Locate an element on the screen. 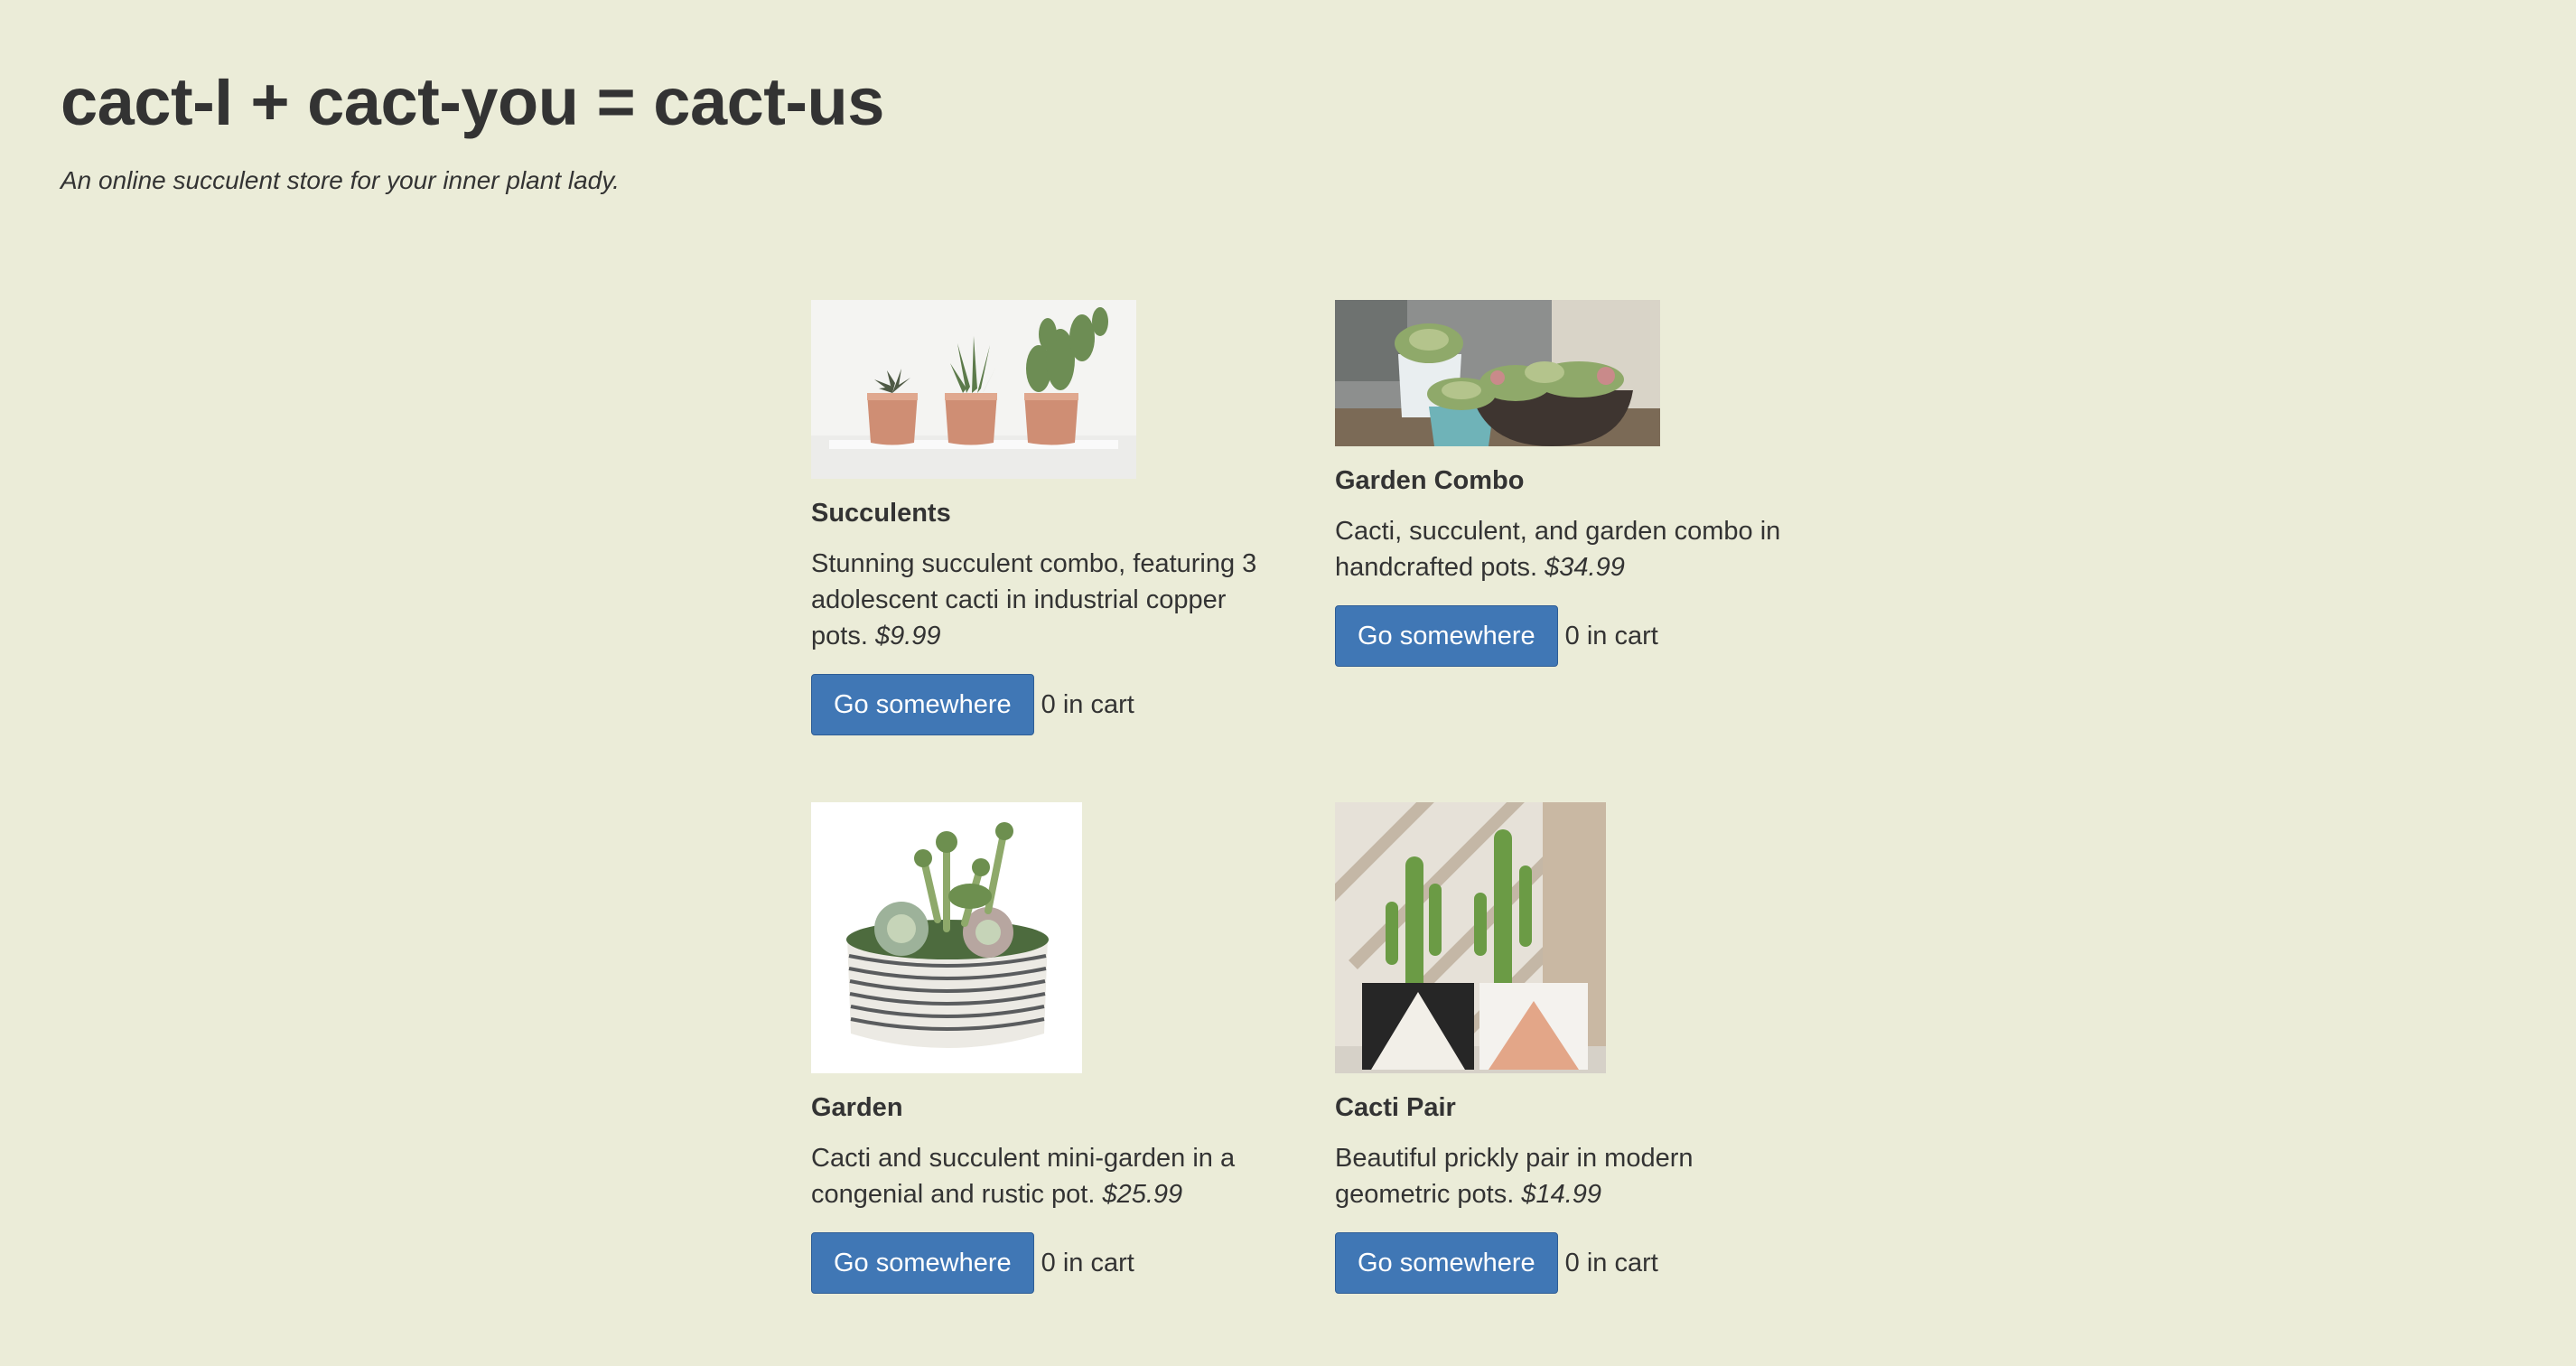 Image resolution: width=2576 pixels, height=1366 pixels. garden-combo-image is located at coordinates (1497, 373).